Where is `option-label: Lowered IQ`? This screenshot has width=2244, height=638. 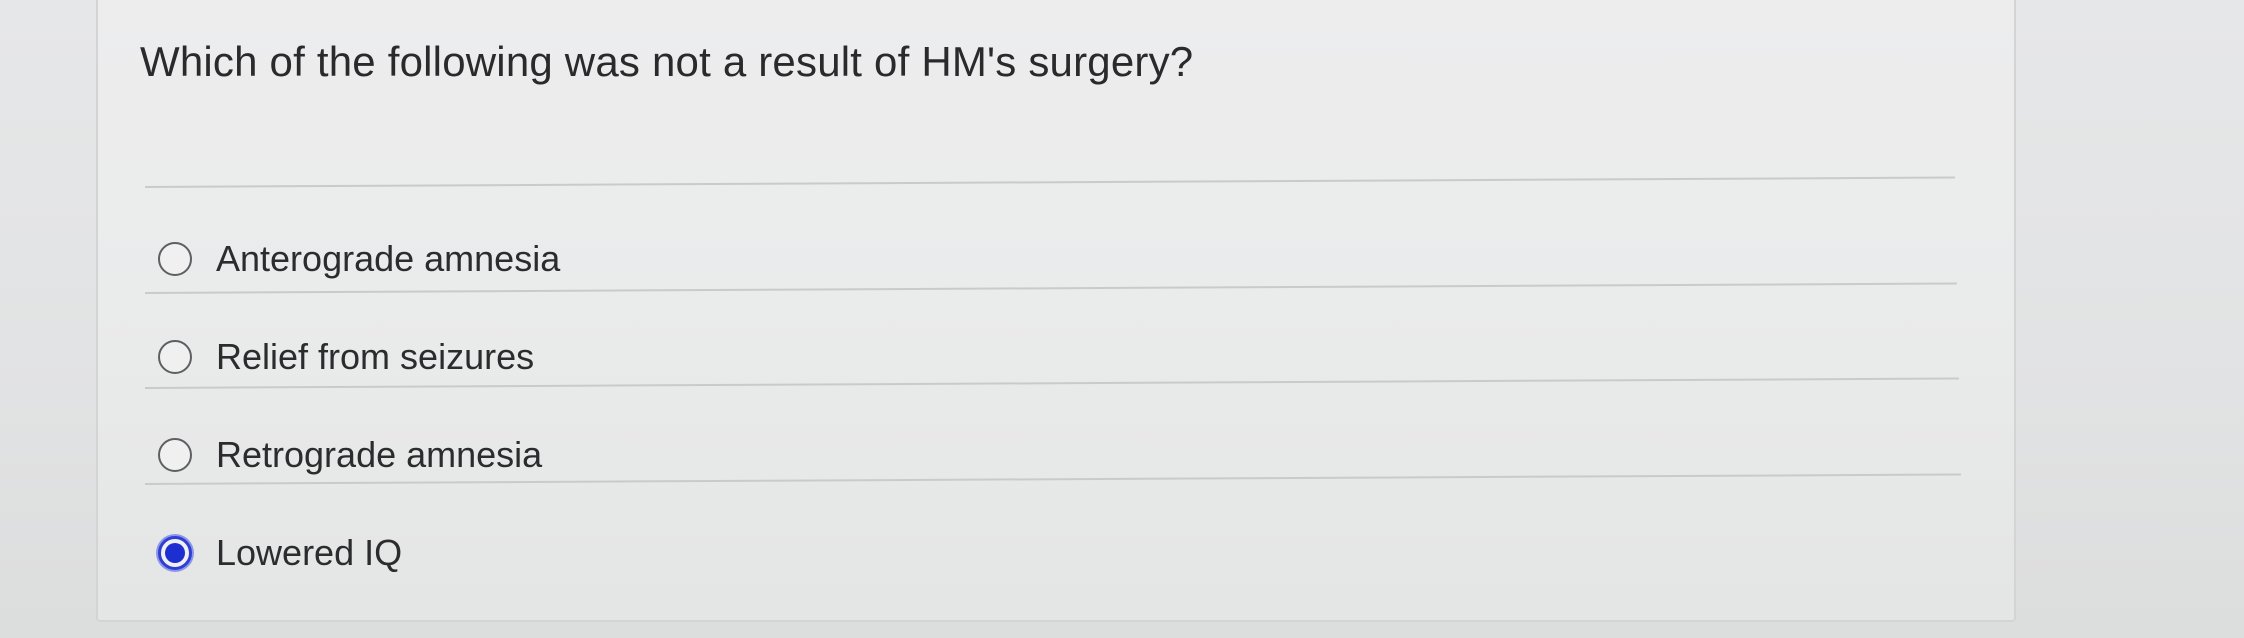 option-label: Lowered IQ is located at coordinates (309, 553).